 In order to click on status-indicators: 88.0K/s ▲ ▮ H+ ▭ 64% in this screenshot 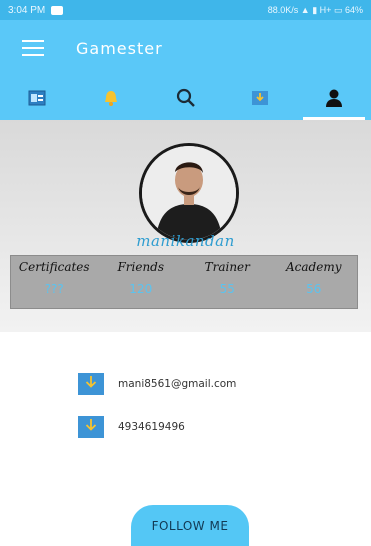, I will do `click(315, 10)`.